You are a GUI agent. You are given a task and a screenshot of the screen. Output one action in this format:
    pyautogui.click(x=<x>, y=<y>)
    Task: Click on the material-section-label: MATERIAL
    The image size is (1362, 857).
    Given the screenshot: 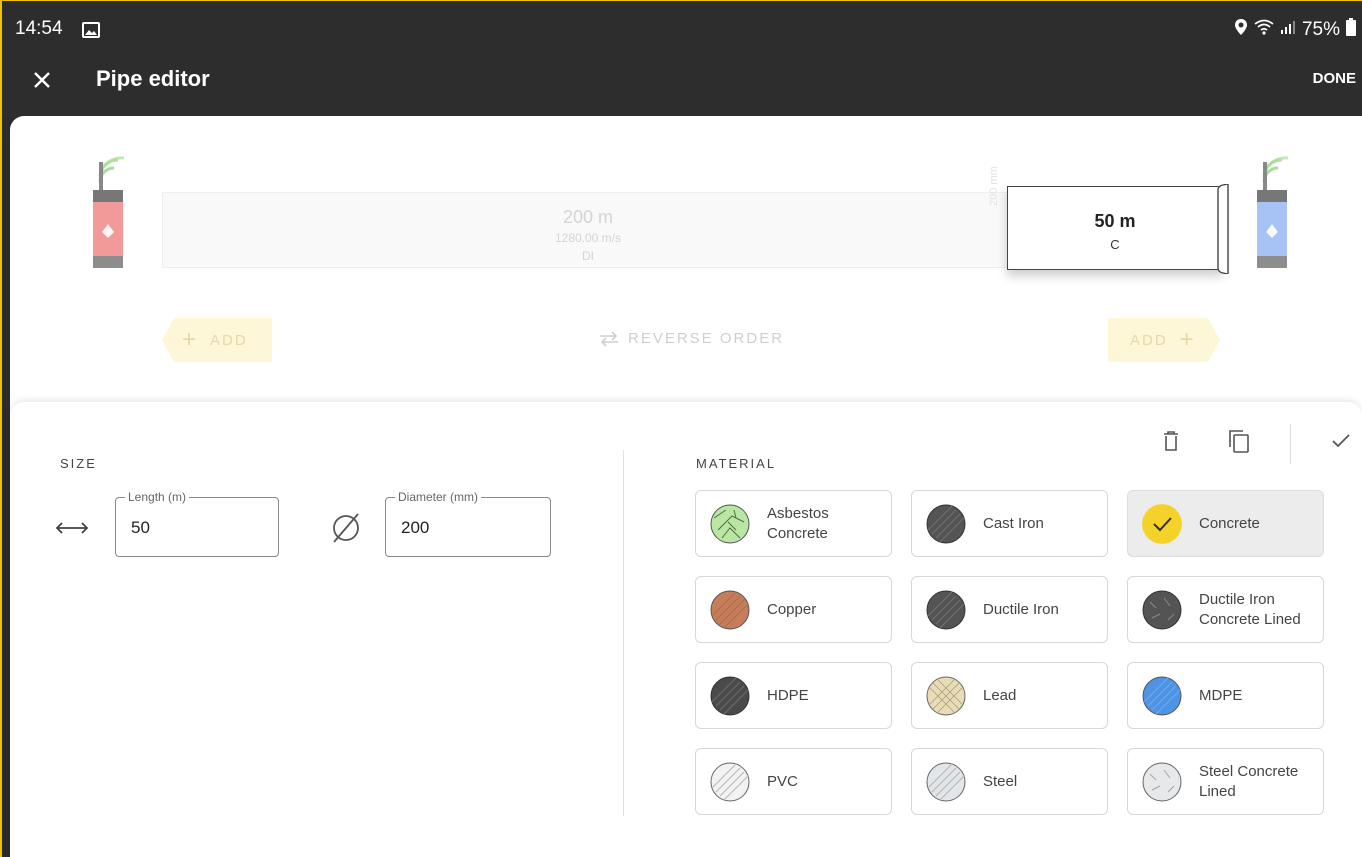 What is the action you would take?
    pyautogui.click(x=736, y=463)
    